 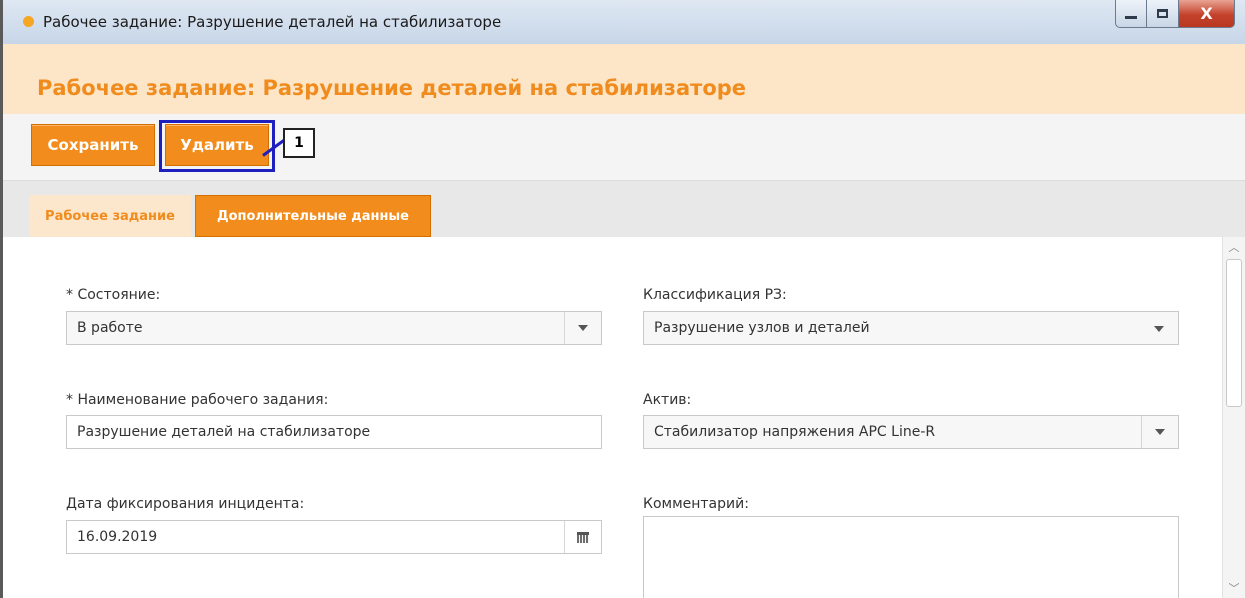 I want to click on highlight-box, so click(x=217, y=146).